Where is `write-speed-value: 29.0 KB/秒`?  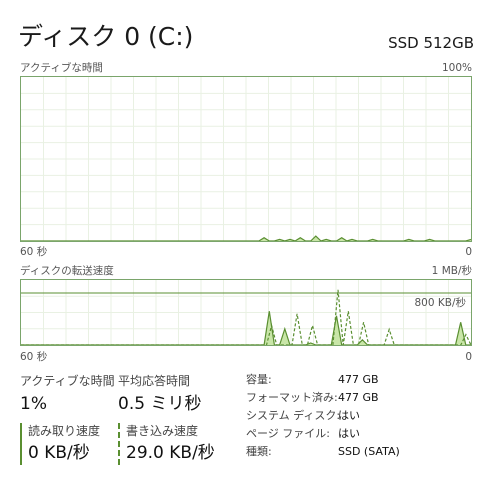 write-speed-value: 29.0 KB/秒 is located at coordinates (170, 453).